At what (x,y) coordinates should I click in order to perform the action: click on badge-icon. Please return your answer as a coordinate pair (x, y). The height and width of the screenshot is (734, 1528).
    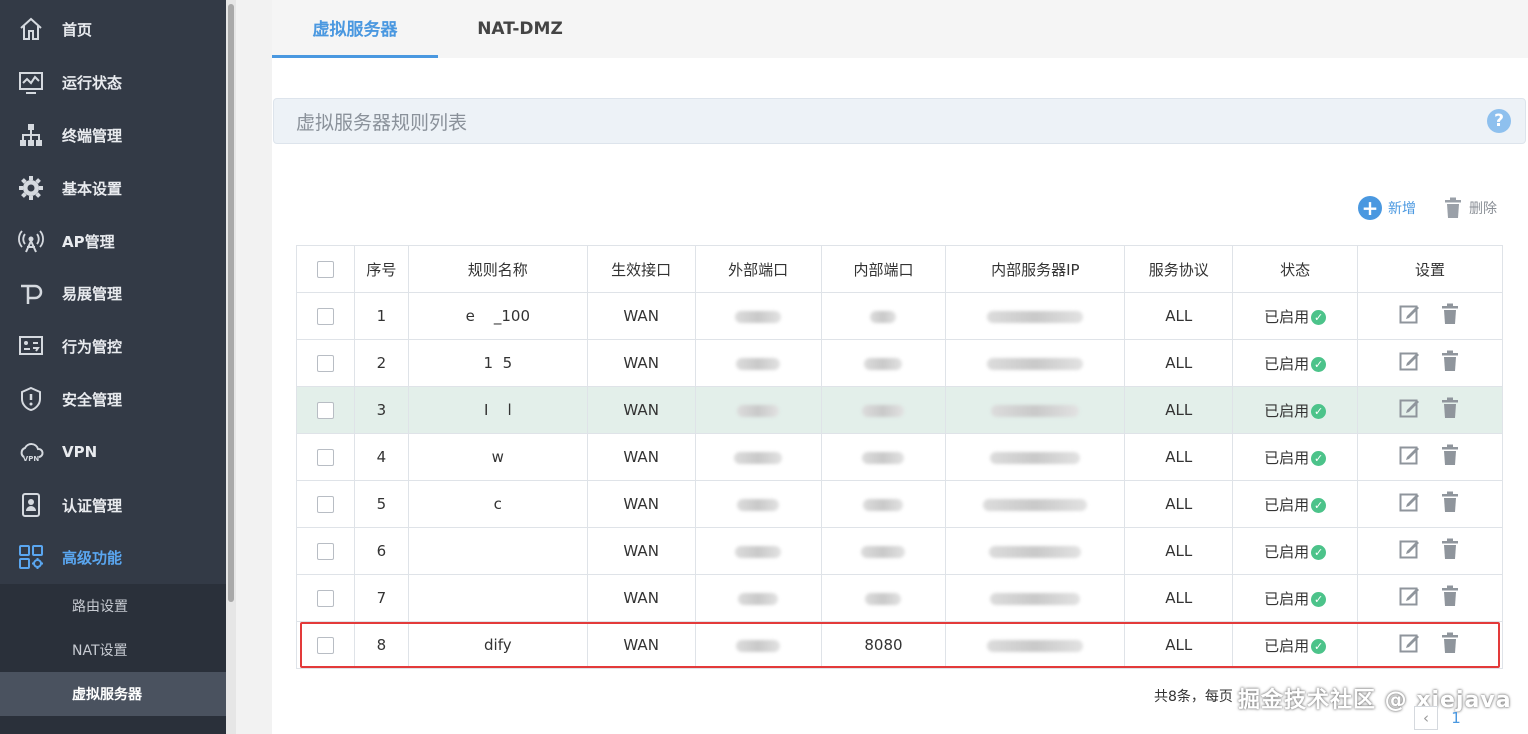
    Looking at the image, I should click on (31, 505).